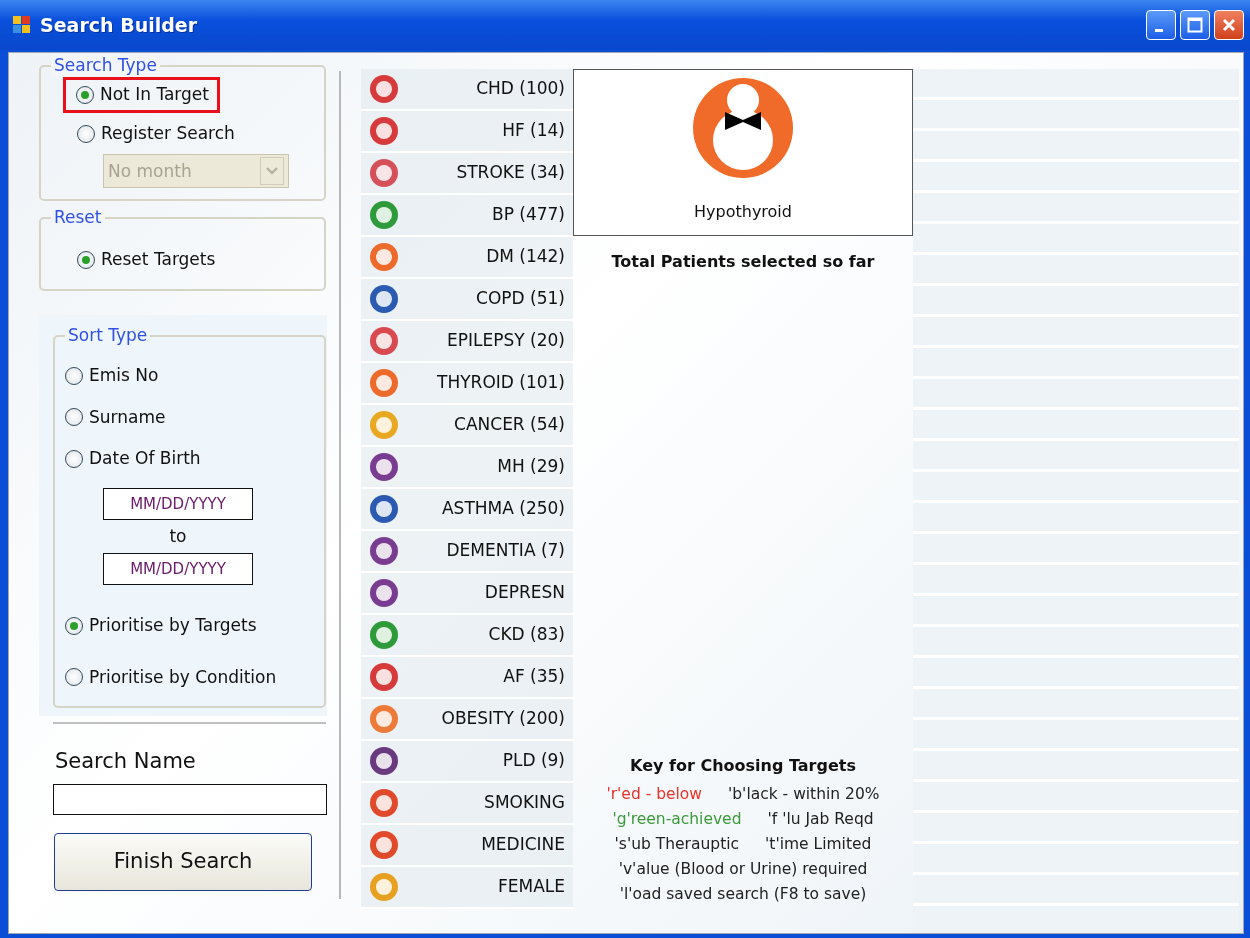 This screenshot has width=1250, height=938. What do you see at coordinates (467, 678) in the screenshot?
I see `condition-item: AF (35)` at bounding box center [467, 678].